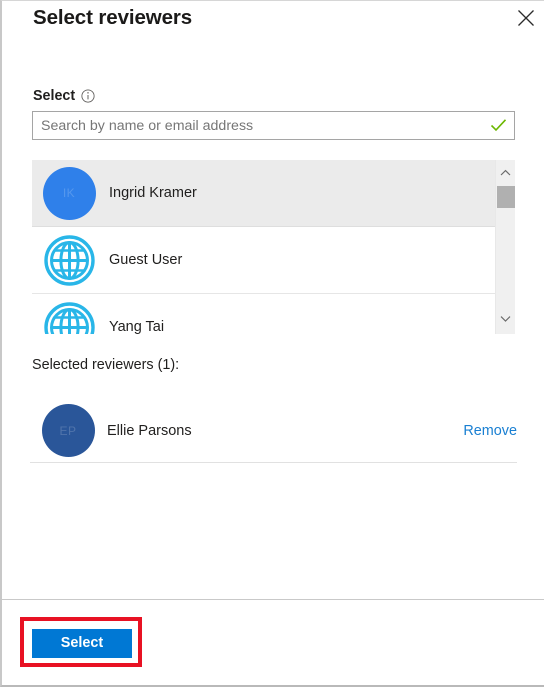  I want to click on avatar-photo: IK, so click(69, 193).